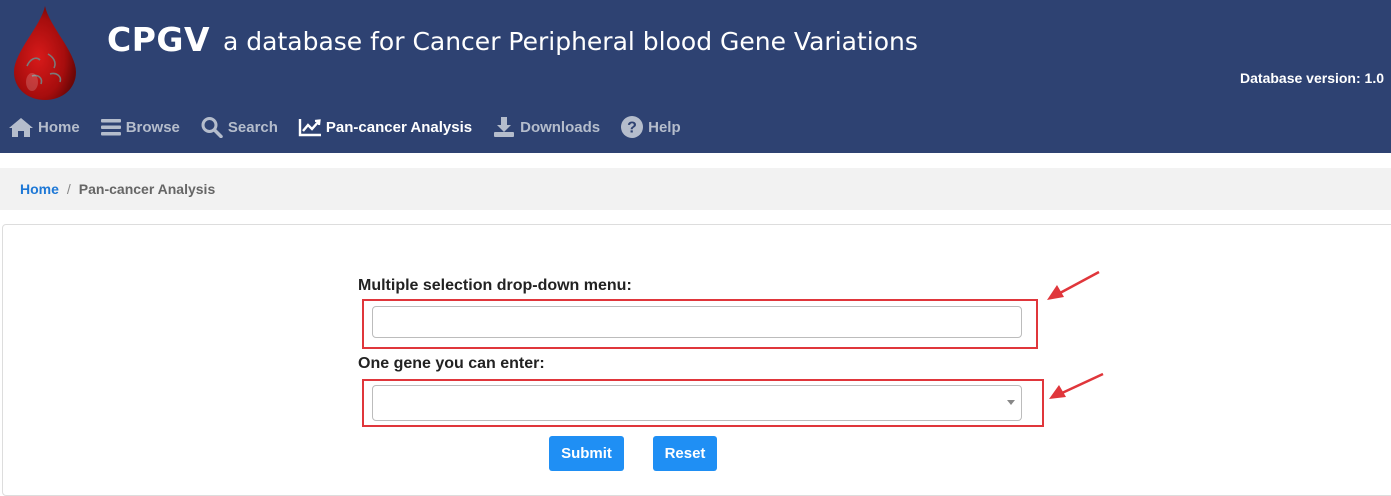  Describe the element at coordinates (504, 127) in the screenshot. I see `download-icon` at that location.